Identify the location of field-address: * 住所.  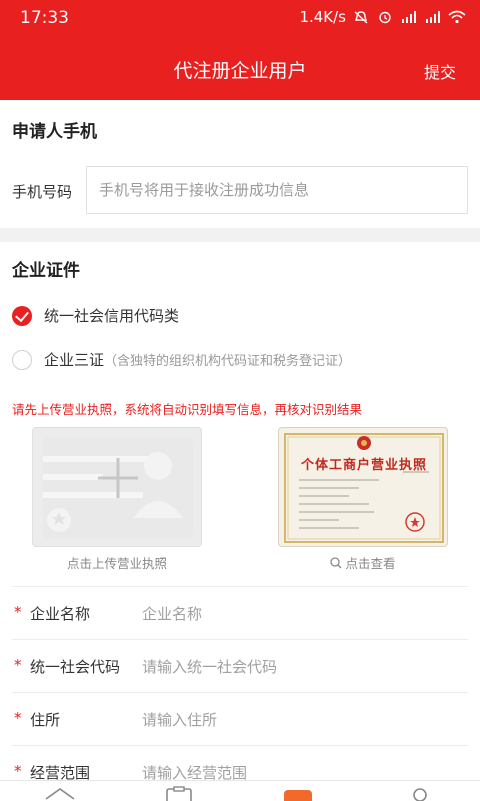
(240, 719).